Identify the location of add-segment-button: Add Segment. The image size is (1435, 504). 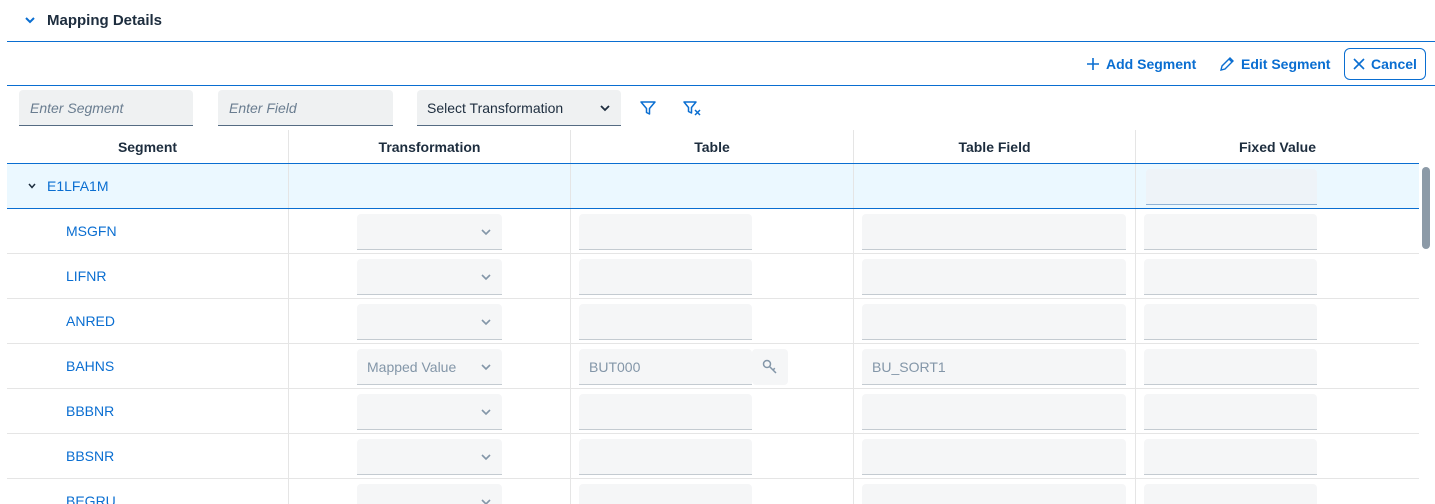
(1141, 64).